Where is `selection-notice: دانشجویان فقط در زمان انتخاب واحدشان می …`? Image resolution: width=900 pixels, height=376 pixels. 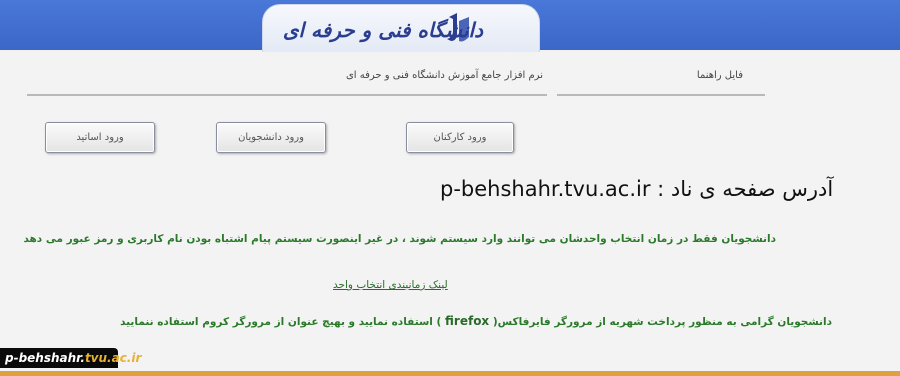 selection-notice: دانشجویان فقط در زمان انتخاب واحدشان می … is located at coordinates (399, 239).